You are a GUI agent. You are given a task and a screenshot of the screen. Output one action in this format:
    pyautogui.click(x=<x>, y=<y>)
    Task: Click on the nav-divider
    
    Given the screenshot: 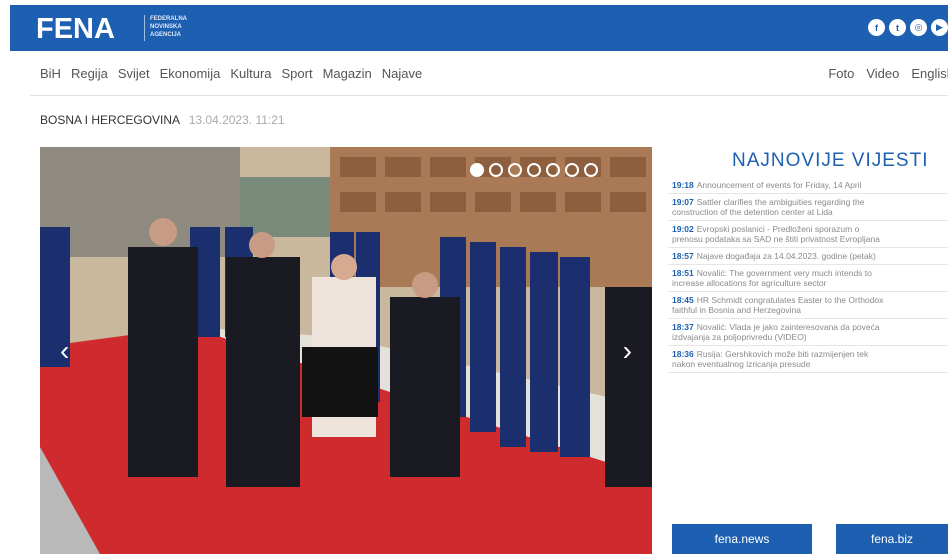 What is the action you would take?
    pyautogui.click(x=489, y=95)
    